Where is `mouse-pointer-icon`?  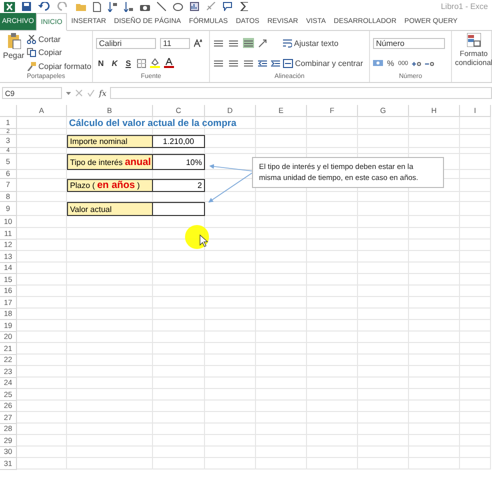
mouse-pointer-icon is located at coordinates (204, 240).